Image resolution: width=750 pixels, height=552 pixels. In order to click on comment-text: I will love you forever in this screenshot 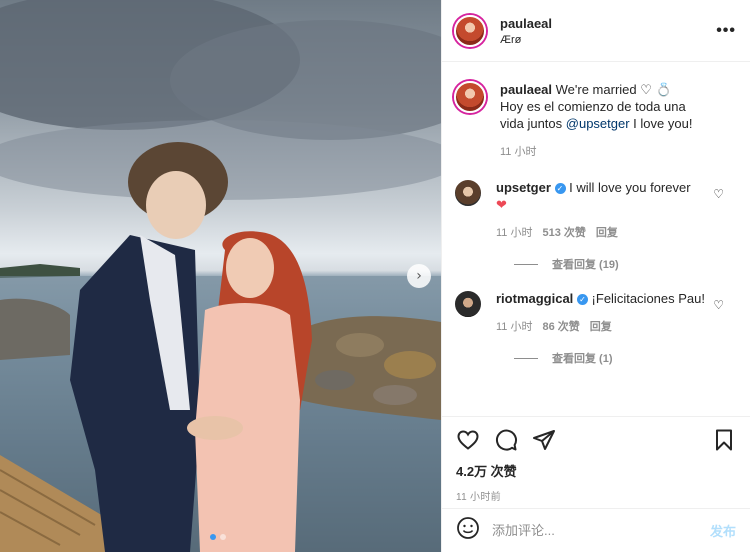, I will do `click(630, 187)`.